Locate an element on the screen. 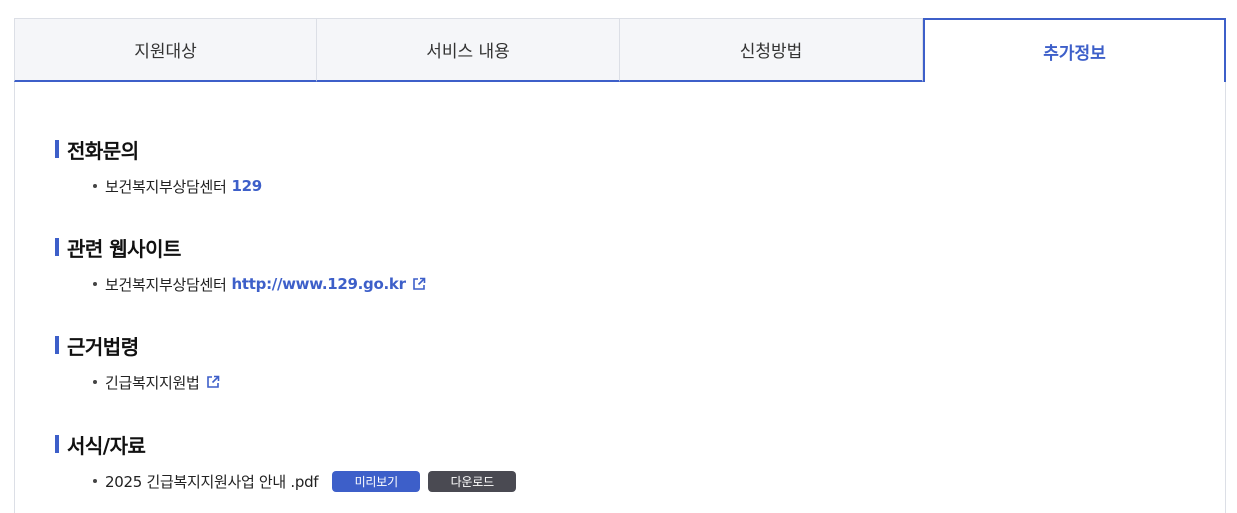 The width and height of the screenshot is (1237, 513). website-link: http://www.129.go.kr is located at coordinates (319, 284).